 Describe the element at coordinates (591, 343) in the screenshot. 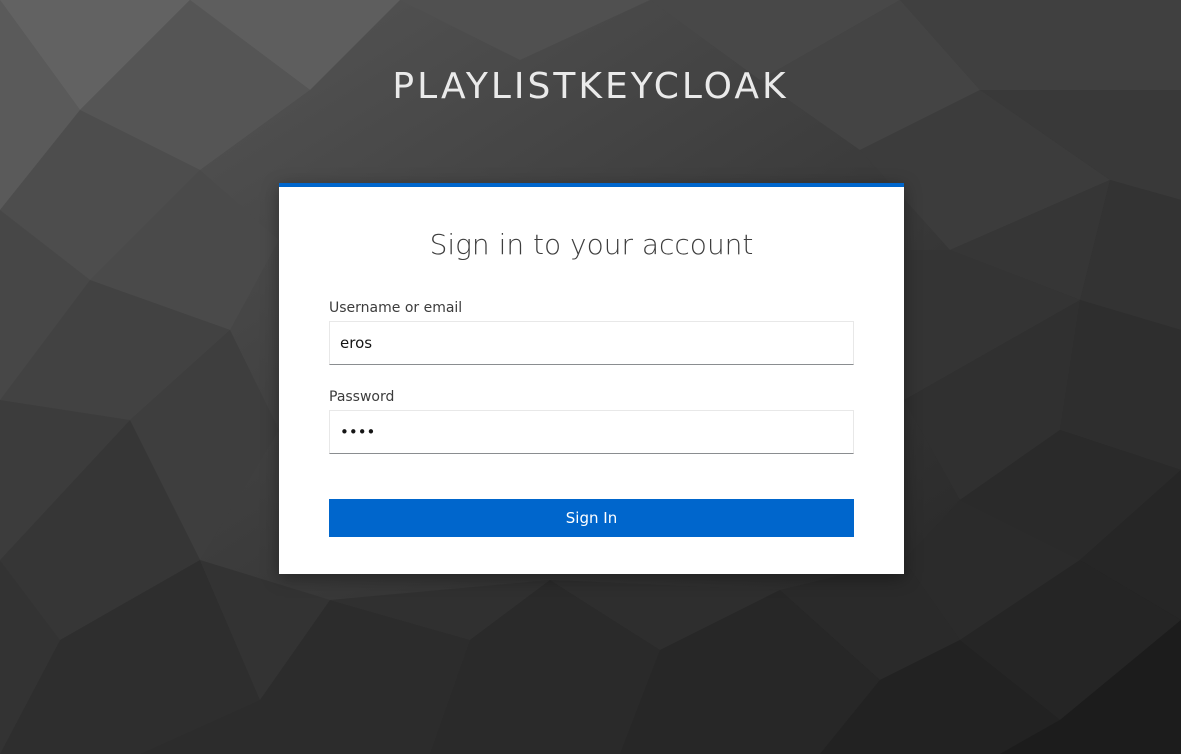

I see `username-input` at that location.